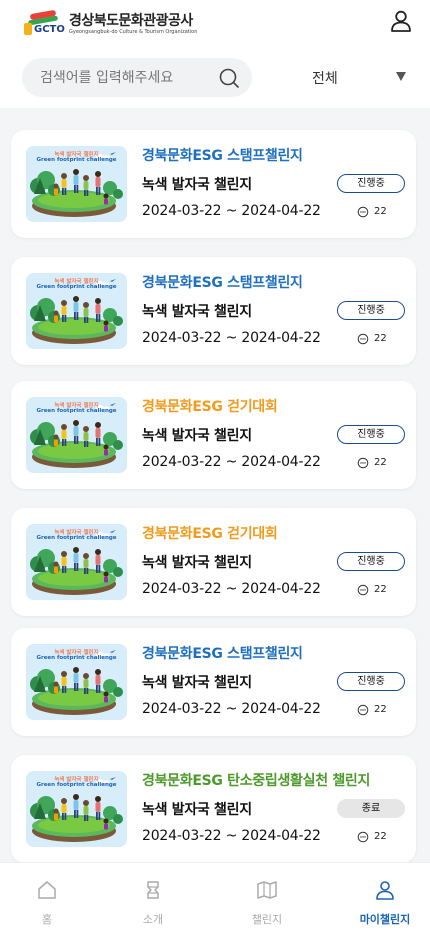 Image resolution: width=430 pixels, height=932 pixels. I want to click on logo-name: 경상북도문화관광공사, so click(131, 20).